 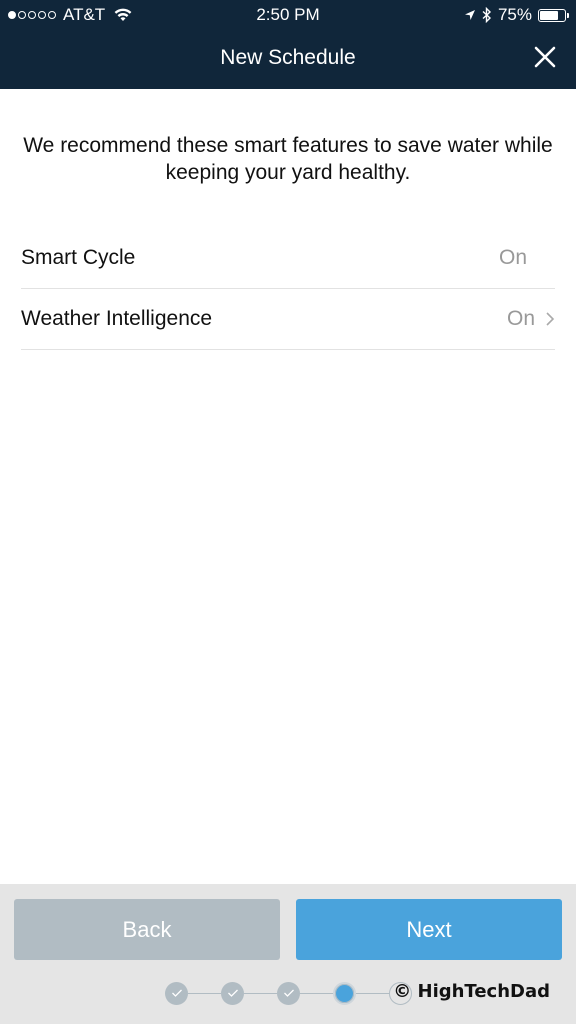 I want to click on feature-row-weather-intelligence: Weather Intelligence On, so click(x=288, y=319).